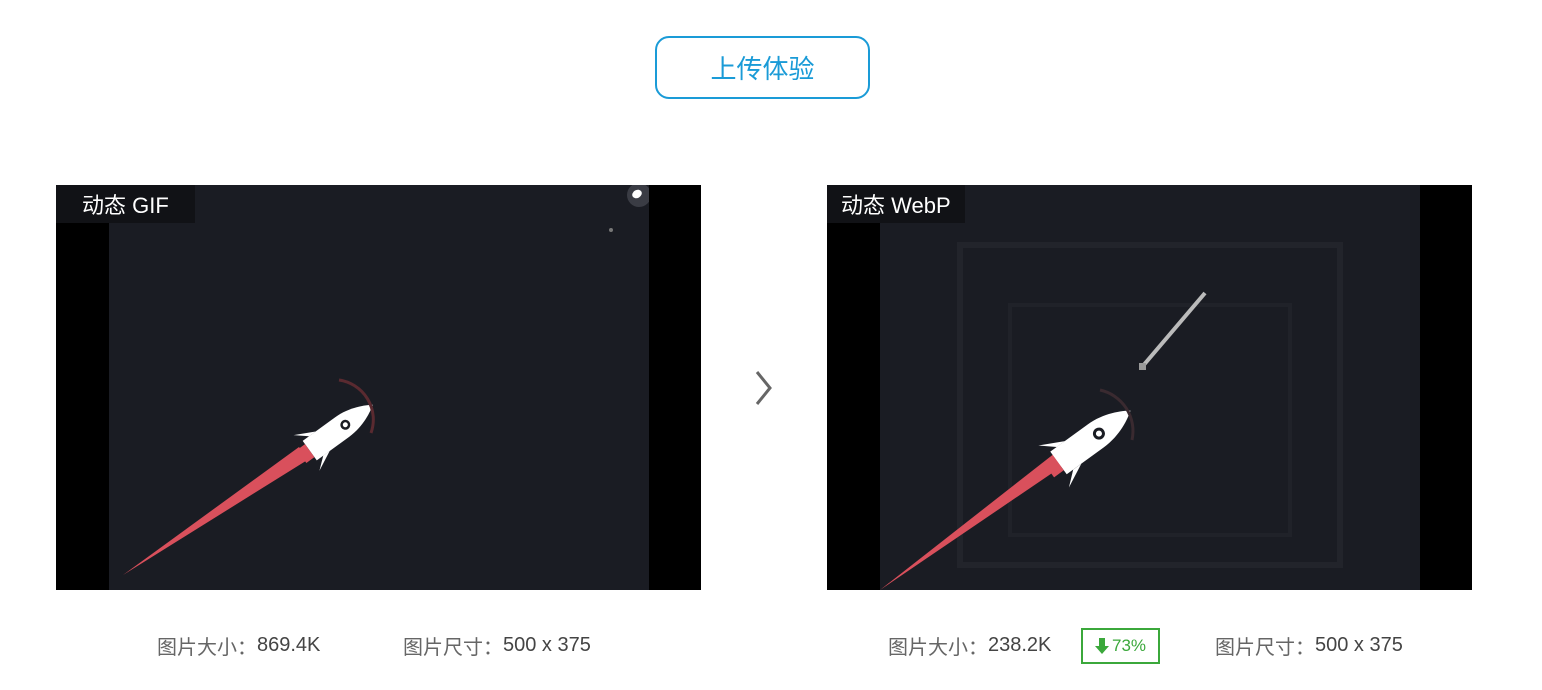  I want to click on webp-dimension-info: 图片尺寸： 500 x 375, so click(1309, 645).